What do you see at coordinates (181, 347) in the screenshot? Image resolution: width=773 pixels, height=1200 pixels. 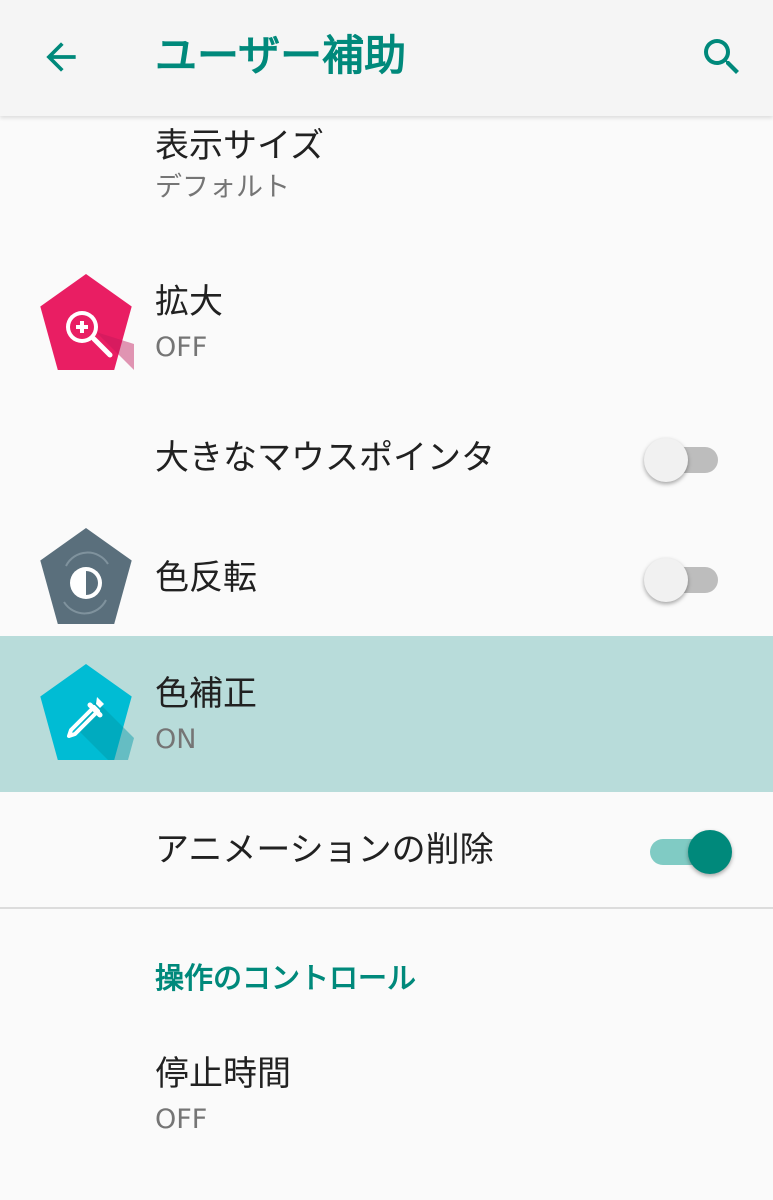 I see `magnification-summary: OFF` at bounding box center [181, 347].